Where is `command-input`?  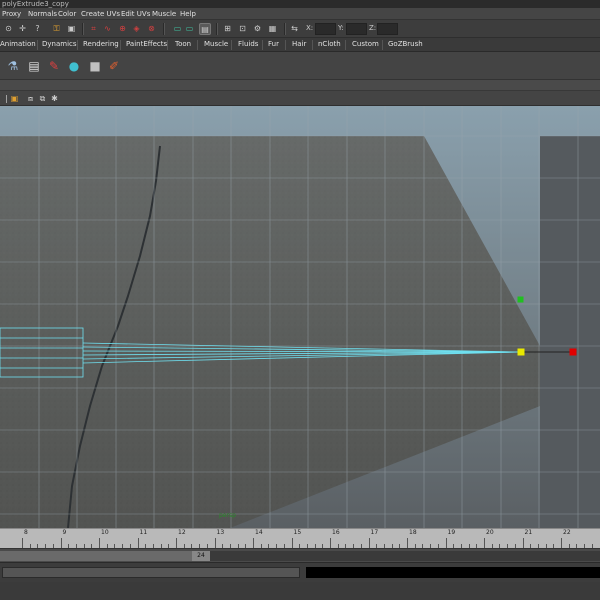 command-input is located at coordinates (151, 572).